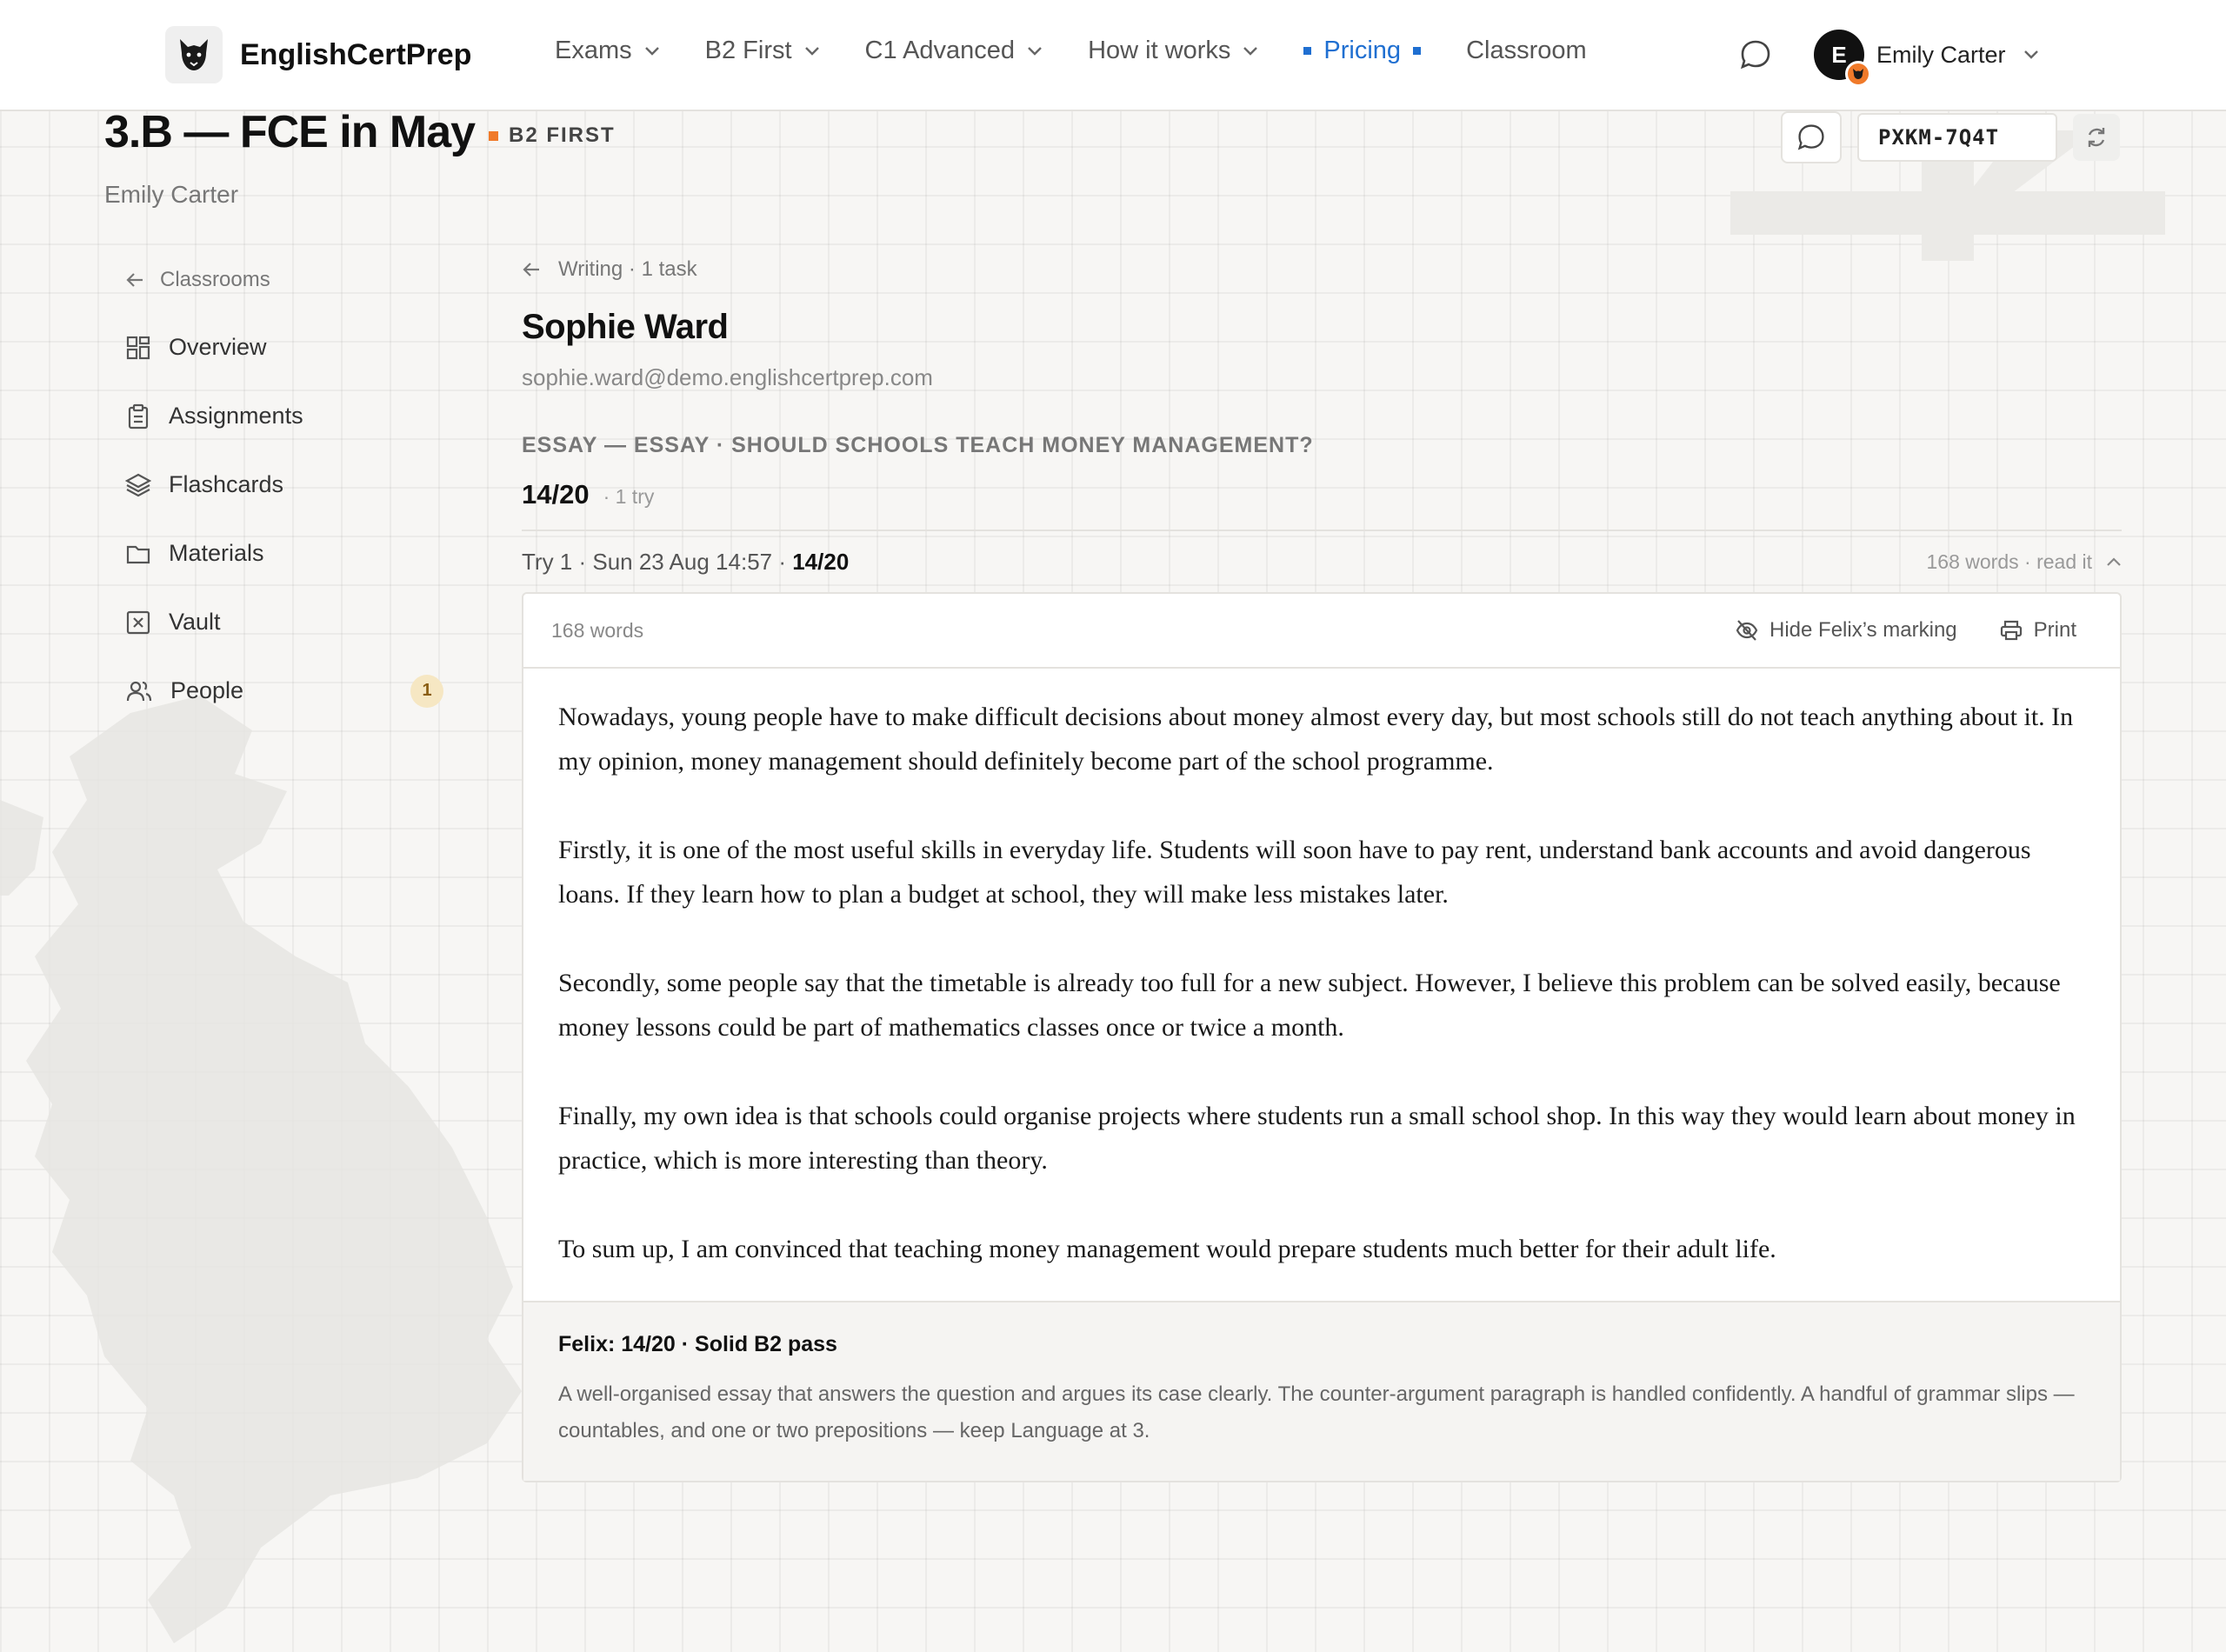  I want to click on back-to-classrooms-link: Classrooms, so click(290, 280).